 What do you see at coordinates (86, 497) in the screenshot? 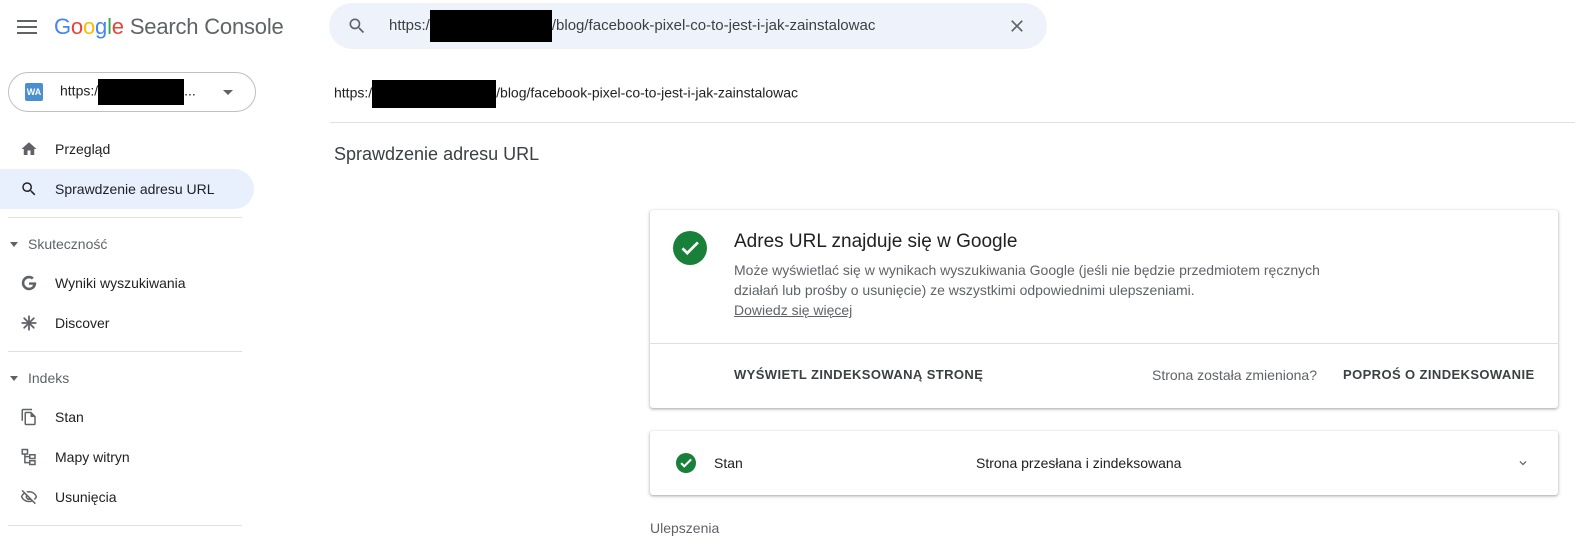
I see `sidebar-item-label: Usunięcia` at bounding box center [86, 497].